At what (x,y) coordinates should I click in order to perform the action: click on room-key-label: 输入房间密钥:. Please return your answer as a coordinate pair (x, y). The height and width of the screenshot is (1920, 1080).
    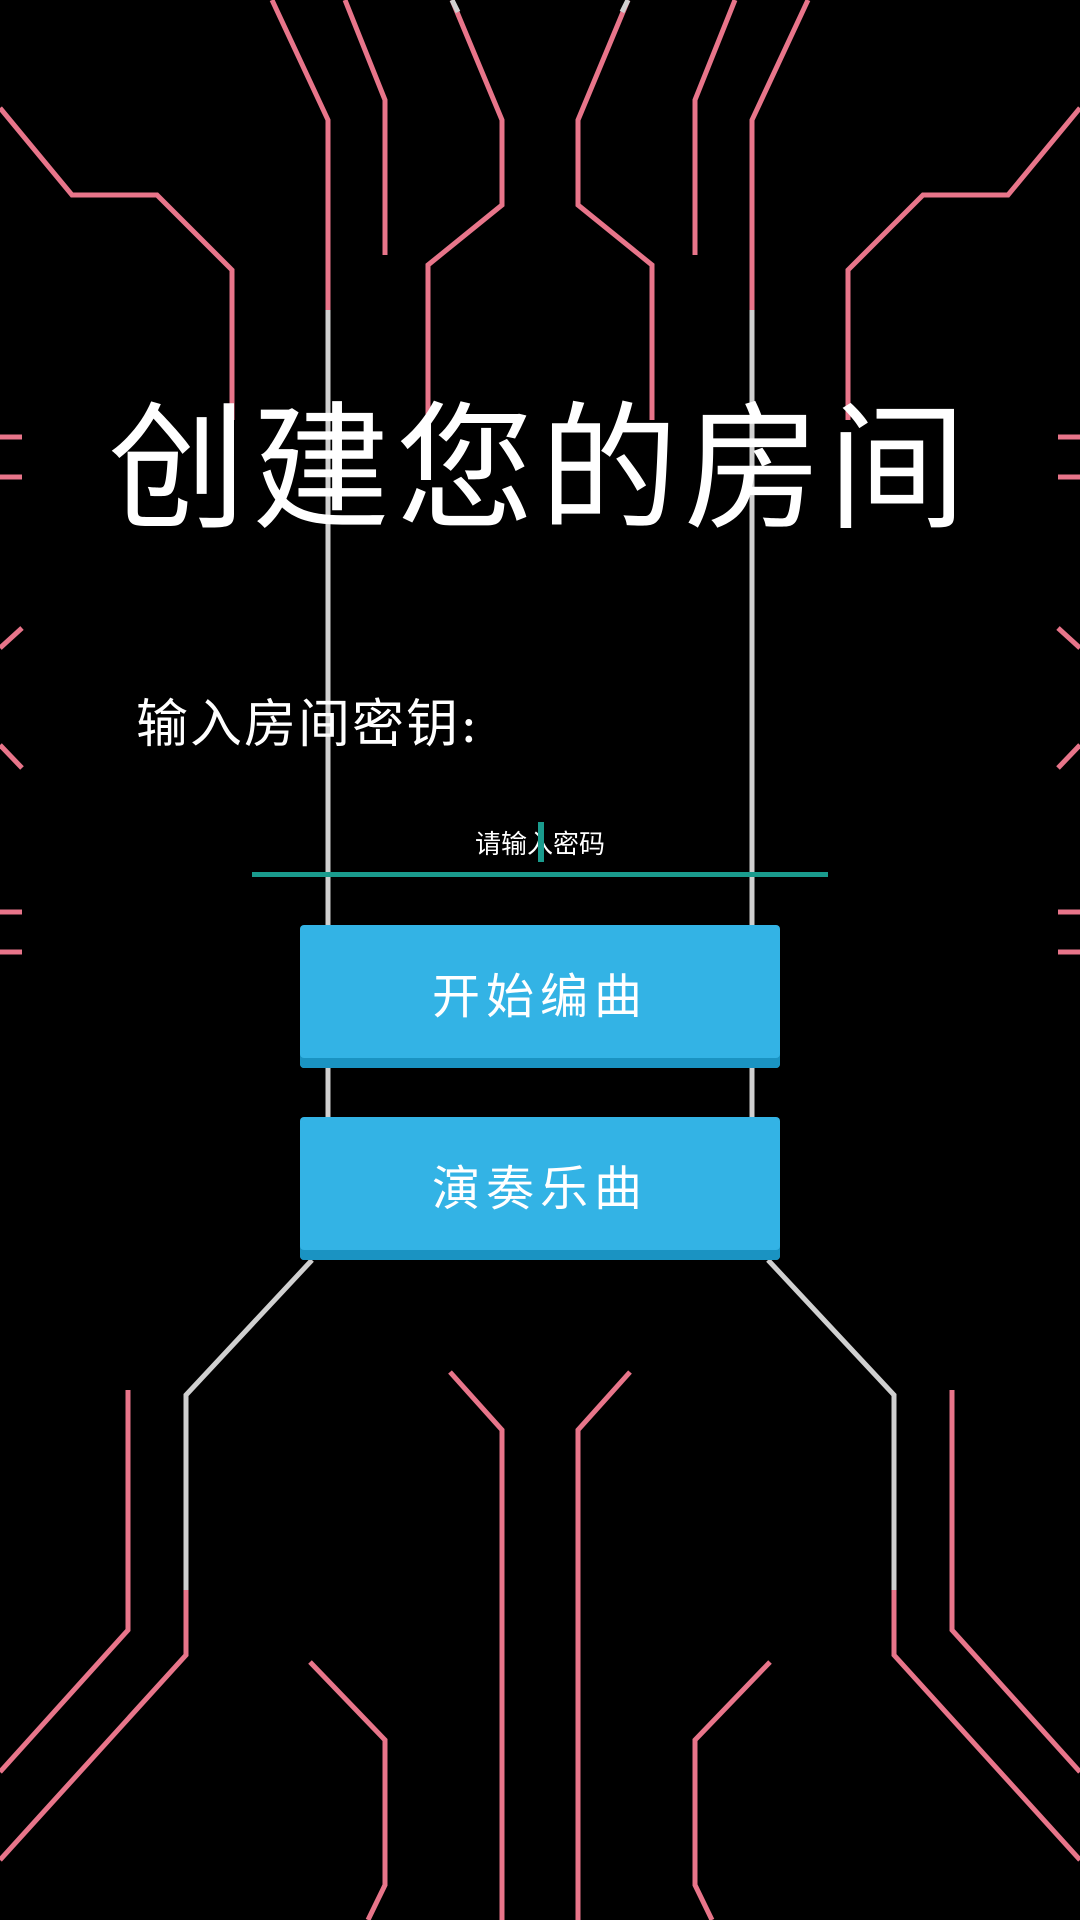
    Looking at the image, I should click on (308, 725).